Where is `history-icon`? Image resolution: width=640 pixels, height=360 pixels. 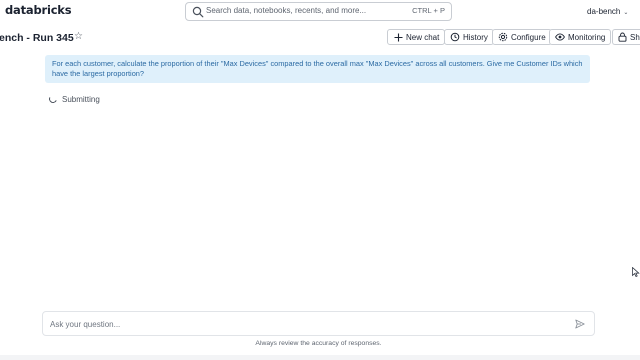 history-icon is located at coordinates (455, 37).